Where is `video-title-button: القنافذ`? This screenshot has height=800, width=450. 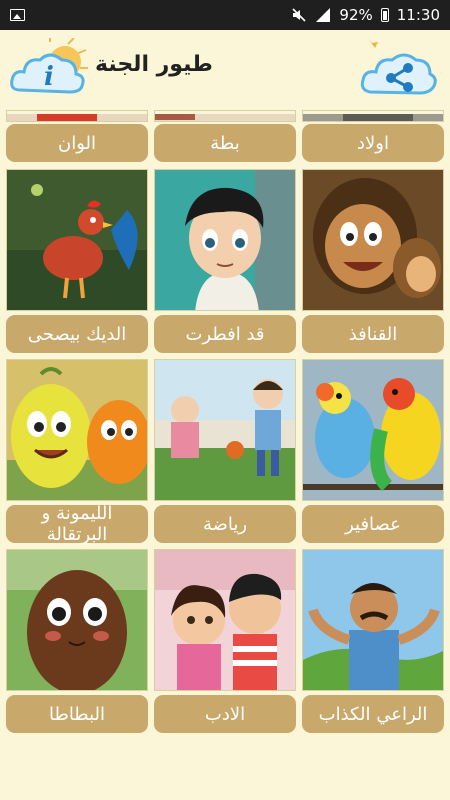
video-title-button: القنافذ is located at coordinates (373, 334).